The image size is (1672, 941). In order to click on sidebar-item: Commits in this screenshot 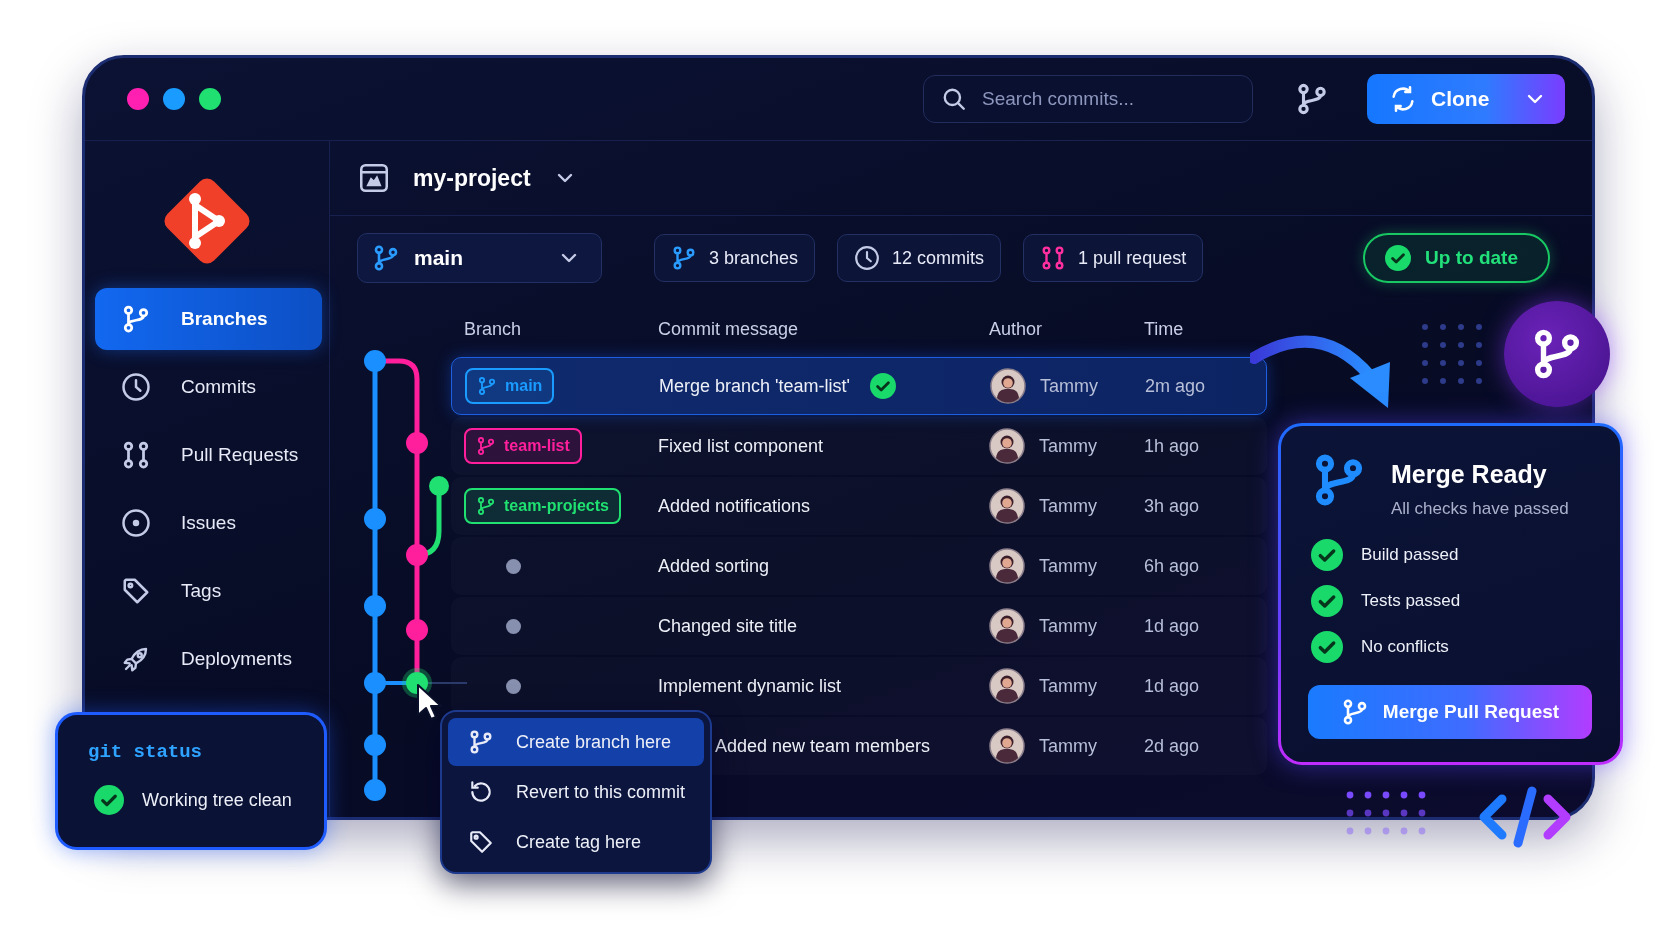, I will do `click(208, 387)`.